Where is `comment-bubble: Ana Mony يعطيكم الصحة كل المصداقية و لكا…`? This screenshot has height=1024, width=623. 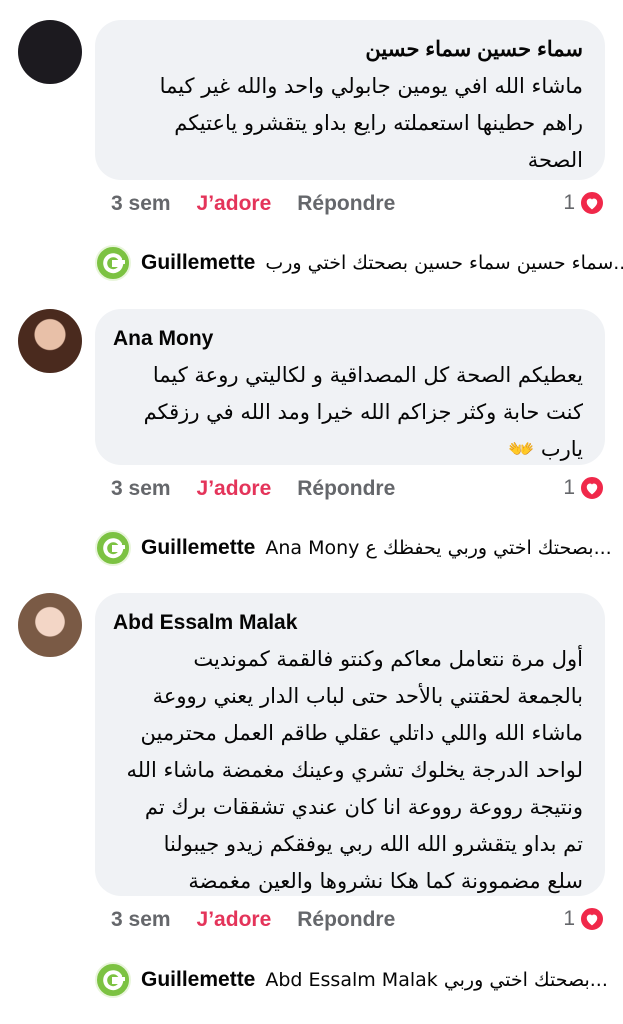
comment-bubble: Ana Mony يعطيكم الصحة كل المصداقية و لكا… is located at coordinates (350, 387).